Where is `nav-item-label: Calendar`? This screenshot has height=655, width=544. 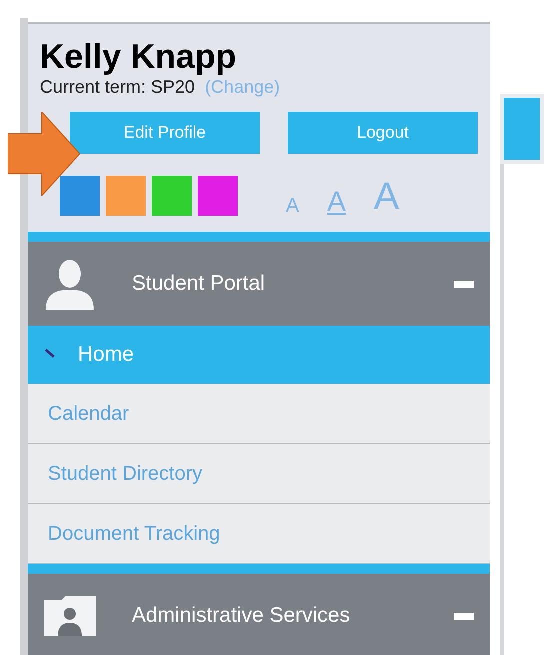
nav-item-label: Calendar is located at coordinates (89, 414).